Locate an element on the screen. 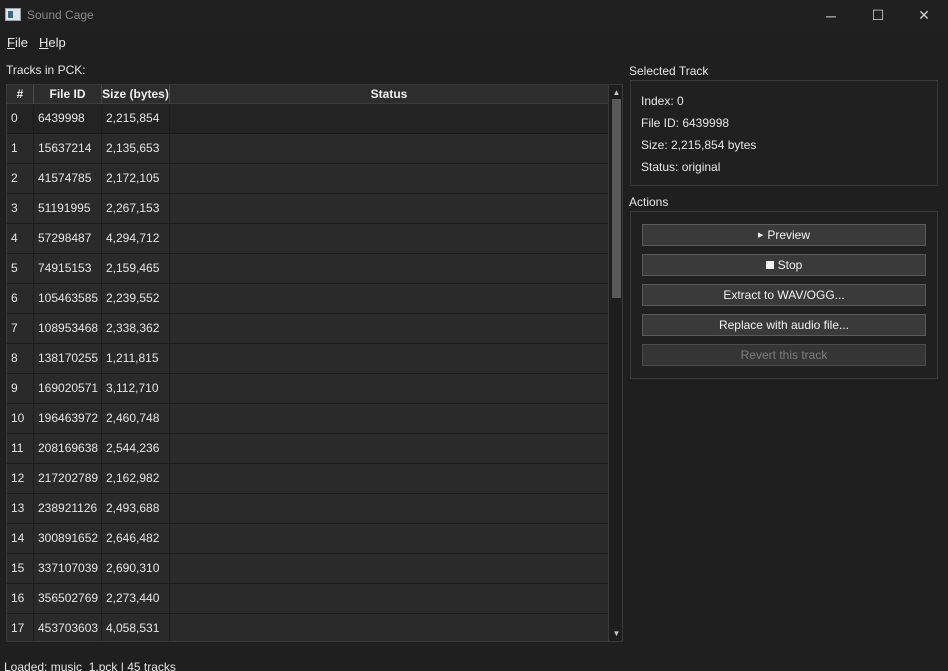 This screenshot has width=948, height=671. cell-index: 3 is located at coordinates (20, 208).